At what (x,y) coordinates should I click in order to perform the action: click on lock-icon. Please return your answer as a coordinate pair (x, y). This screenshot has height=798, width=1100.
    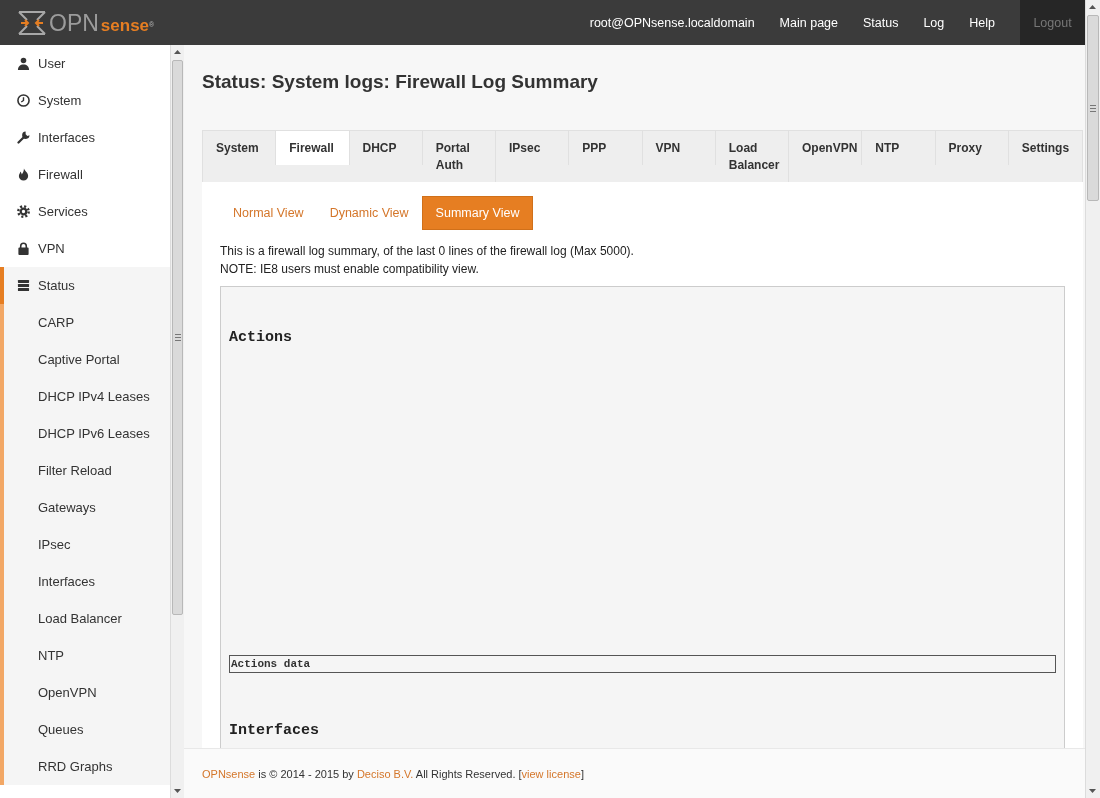
    Looking at the image, I should click on (23, 248).